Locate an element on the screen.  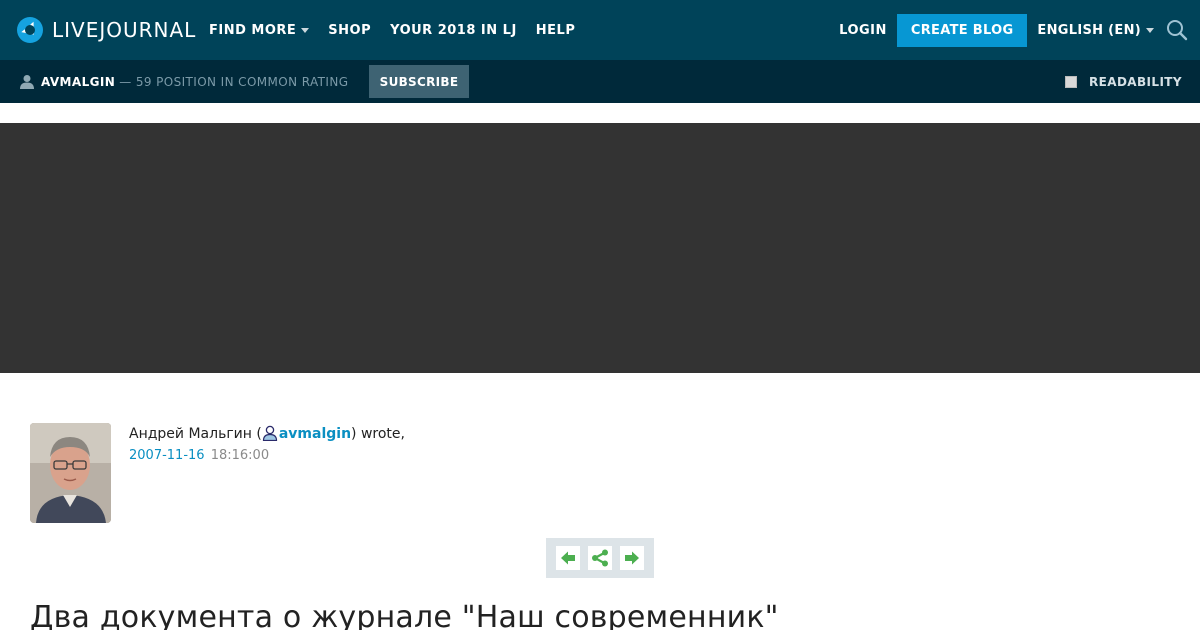
nav-help-label: HELP is located at coordinates (555, 30).